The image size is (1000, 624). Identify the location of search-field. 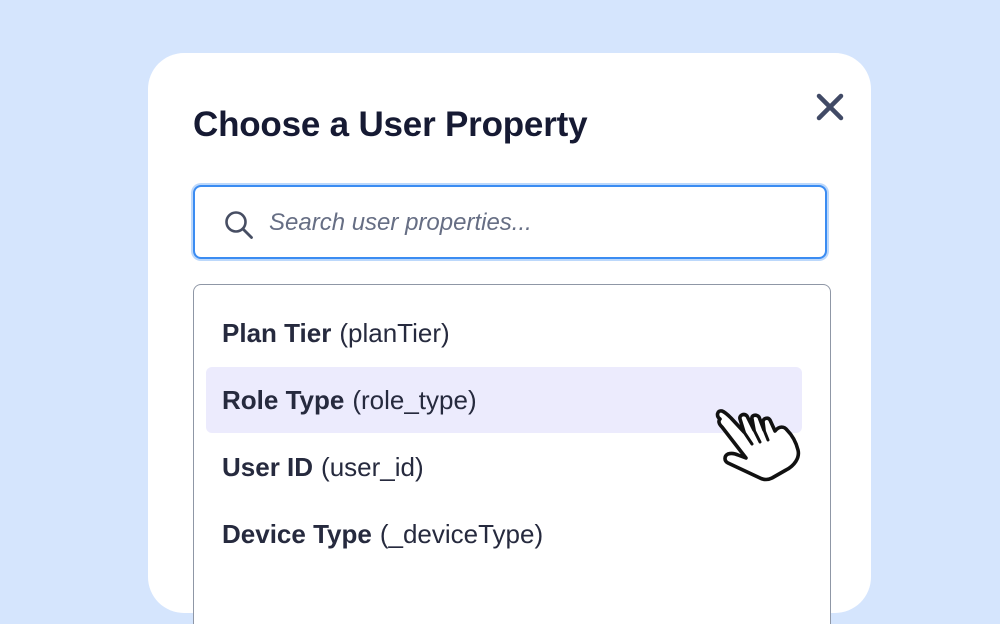
(510, 222).